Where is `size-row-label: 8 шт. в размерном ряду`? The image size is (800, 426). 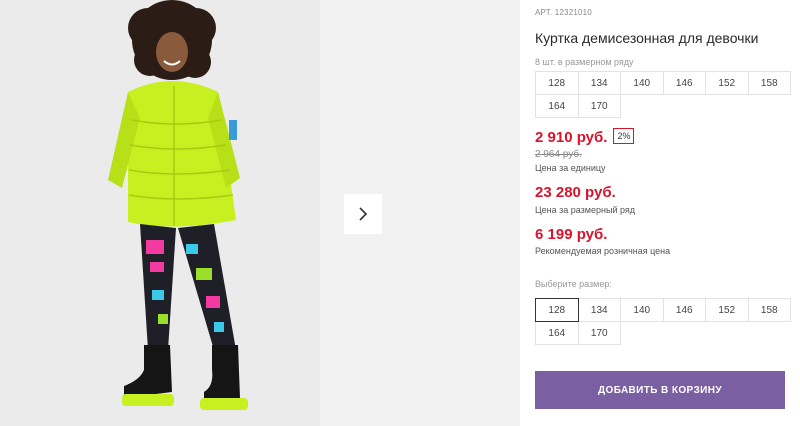
size-row-label: 8 шт. в размерном ряду is located at coordinates (584, 62).